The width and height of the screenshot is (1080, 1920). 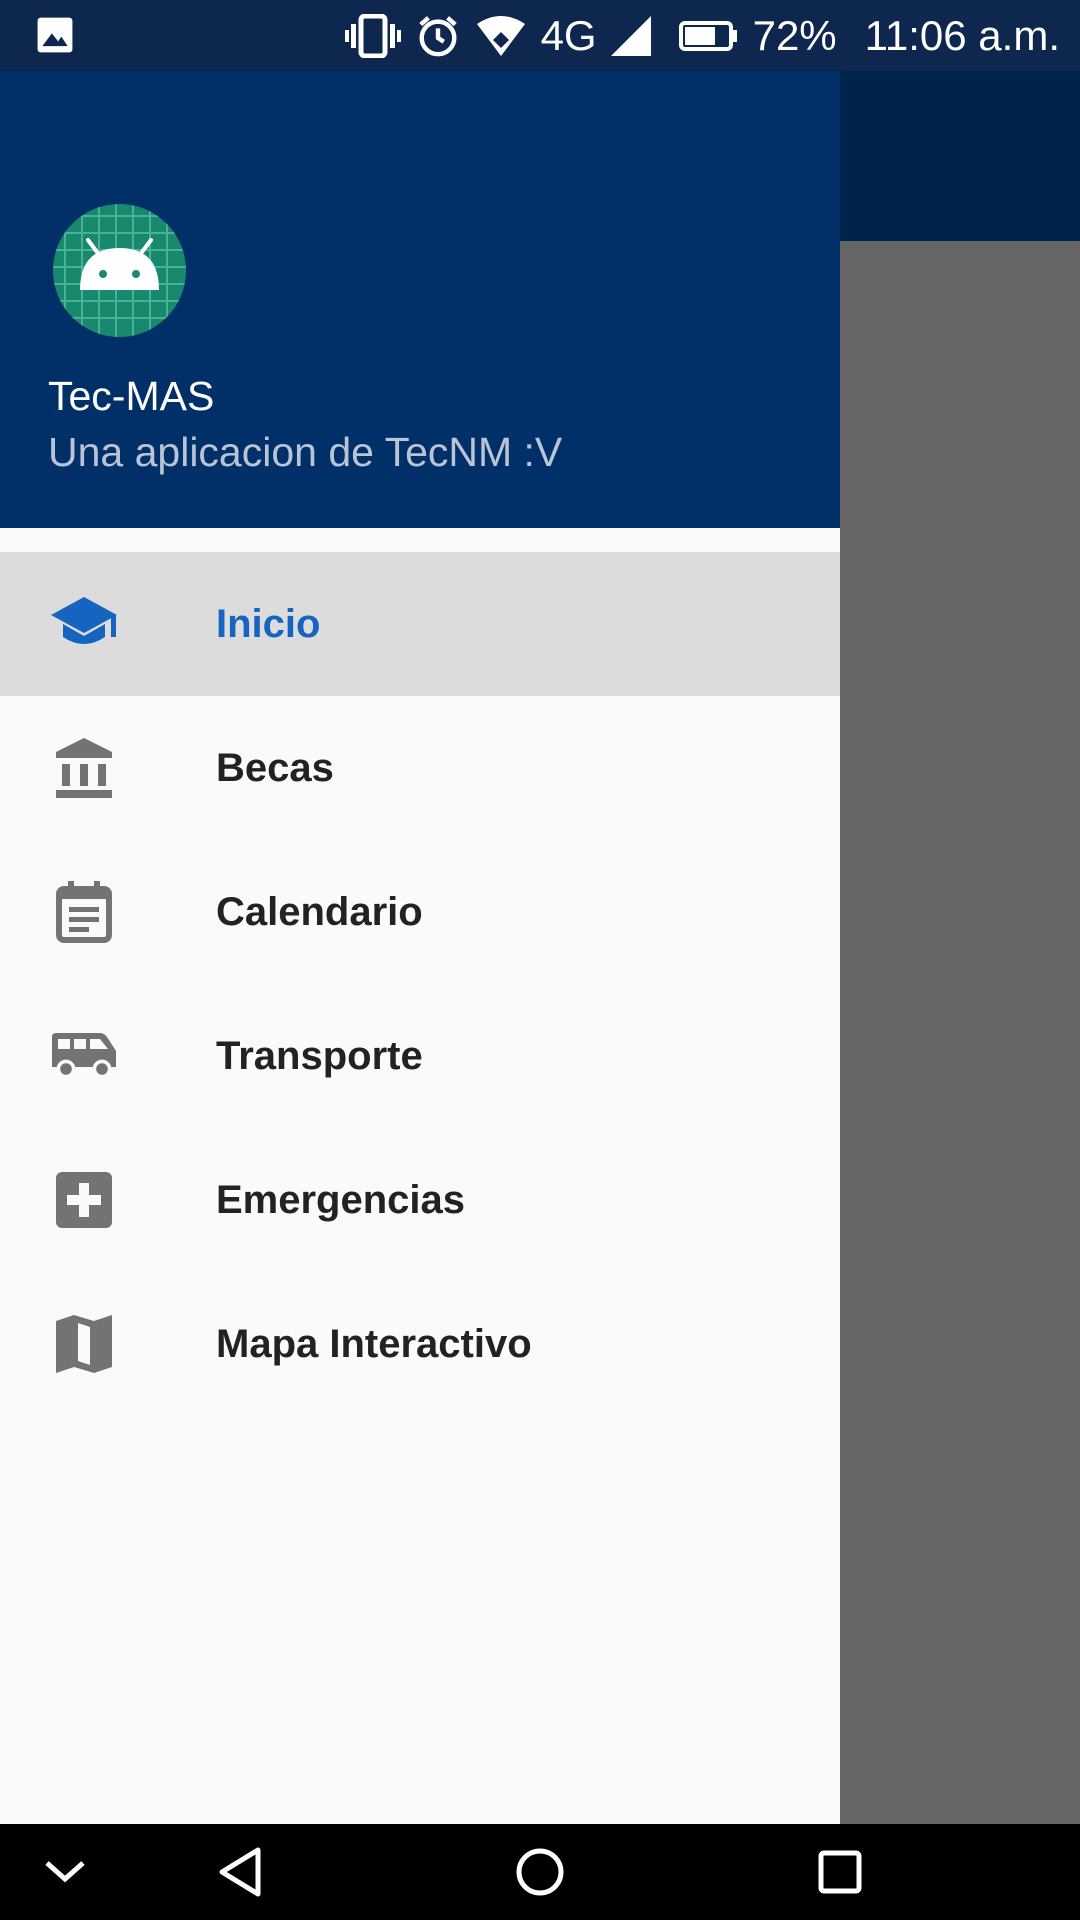 I want to click on menu-item-transporte: Transporte, so click(x=420, y=1056).